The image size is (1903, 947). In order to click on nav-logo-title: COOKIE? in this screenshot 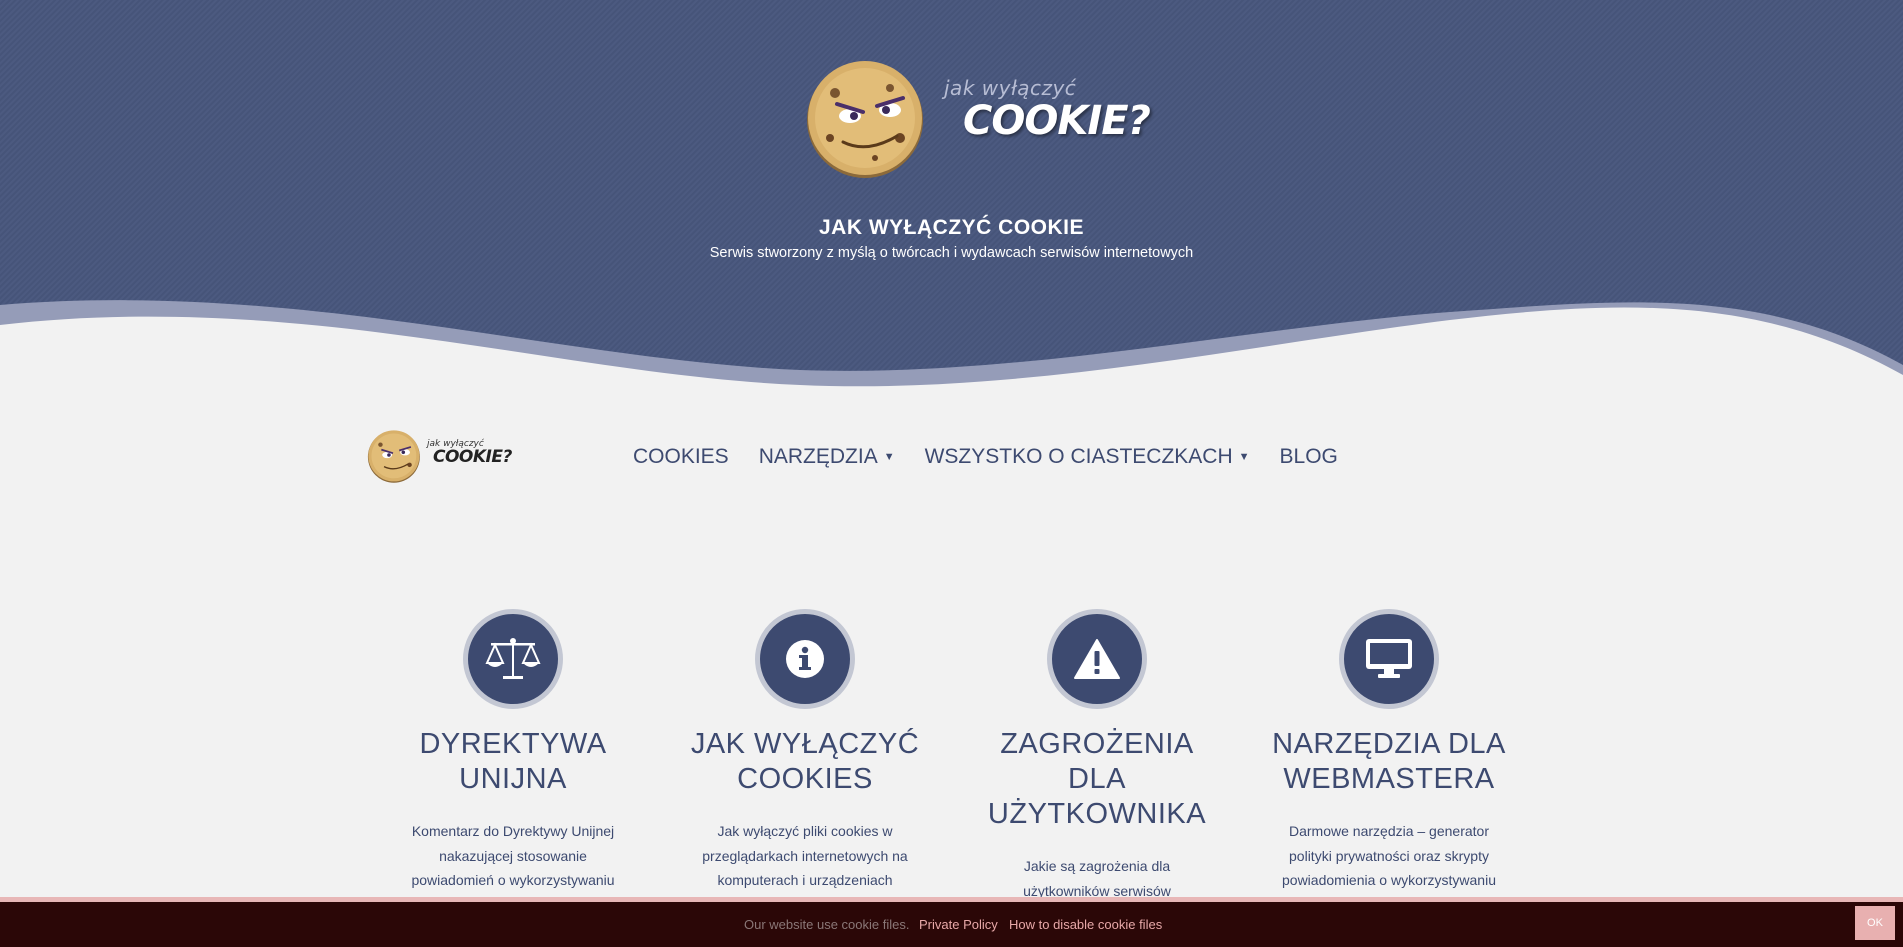, I will do `click(472, 457)`.